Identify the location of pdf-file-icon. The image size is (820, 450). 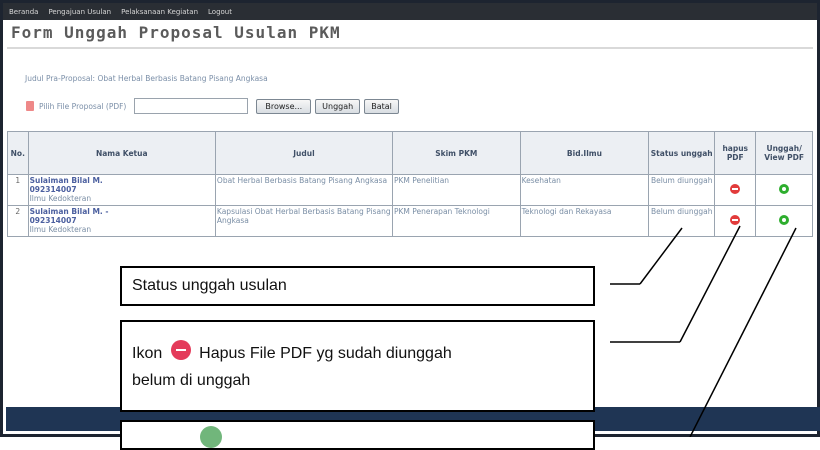
(30, 106).